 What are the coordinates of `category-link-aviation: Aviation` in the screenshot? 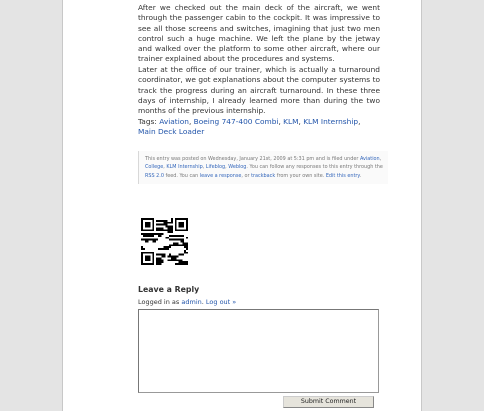 It's located at (370, 159).